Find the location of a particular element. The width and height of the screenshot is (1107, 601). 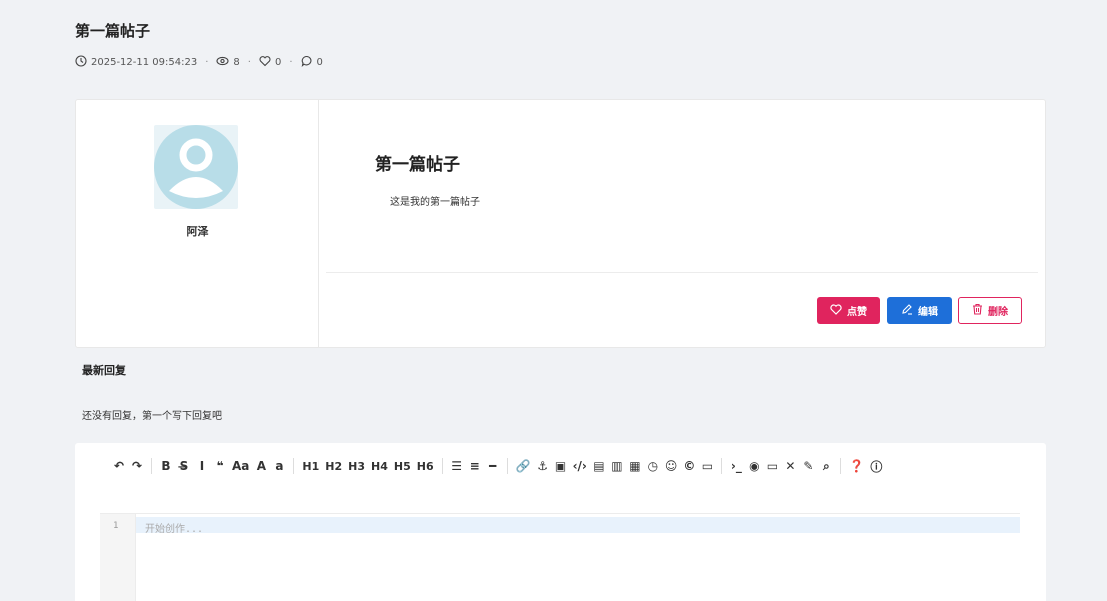

views-count: 8 is located at coordinates (236, 62).